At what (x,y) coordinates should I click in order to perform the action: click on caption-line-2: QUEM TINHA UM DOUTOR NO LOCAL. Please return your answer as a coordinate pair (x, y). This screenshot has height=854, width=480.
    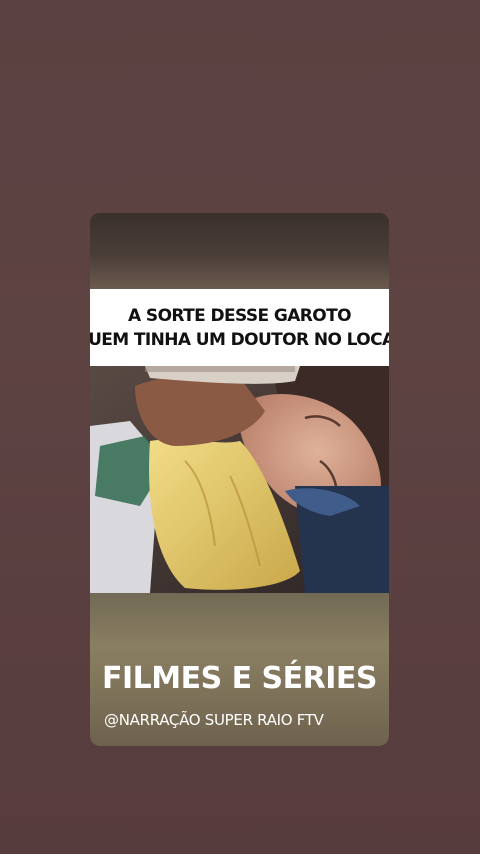
    Looking at the image, I should click on (239, 339).